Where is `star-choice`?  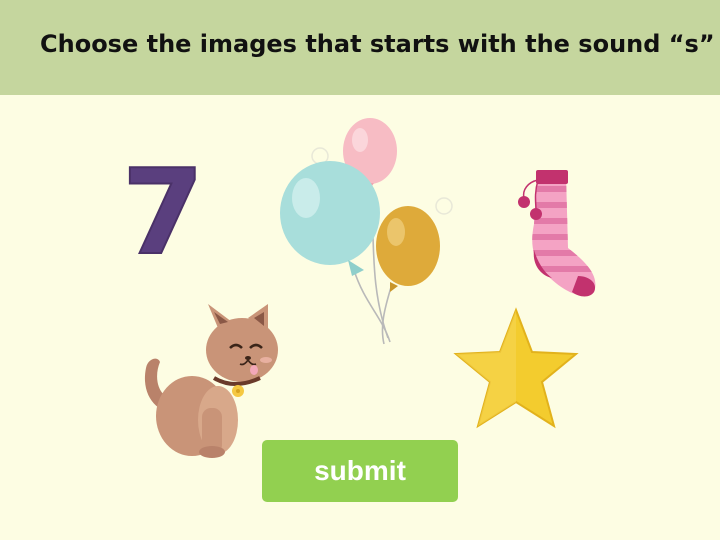 star-choice is located at coordinates (516, 369).